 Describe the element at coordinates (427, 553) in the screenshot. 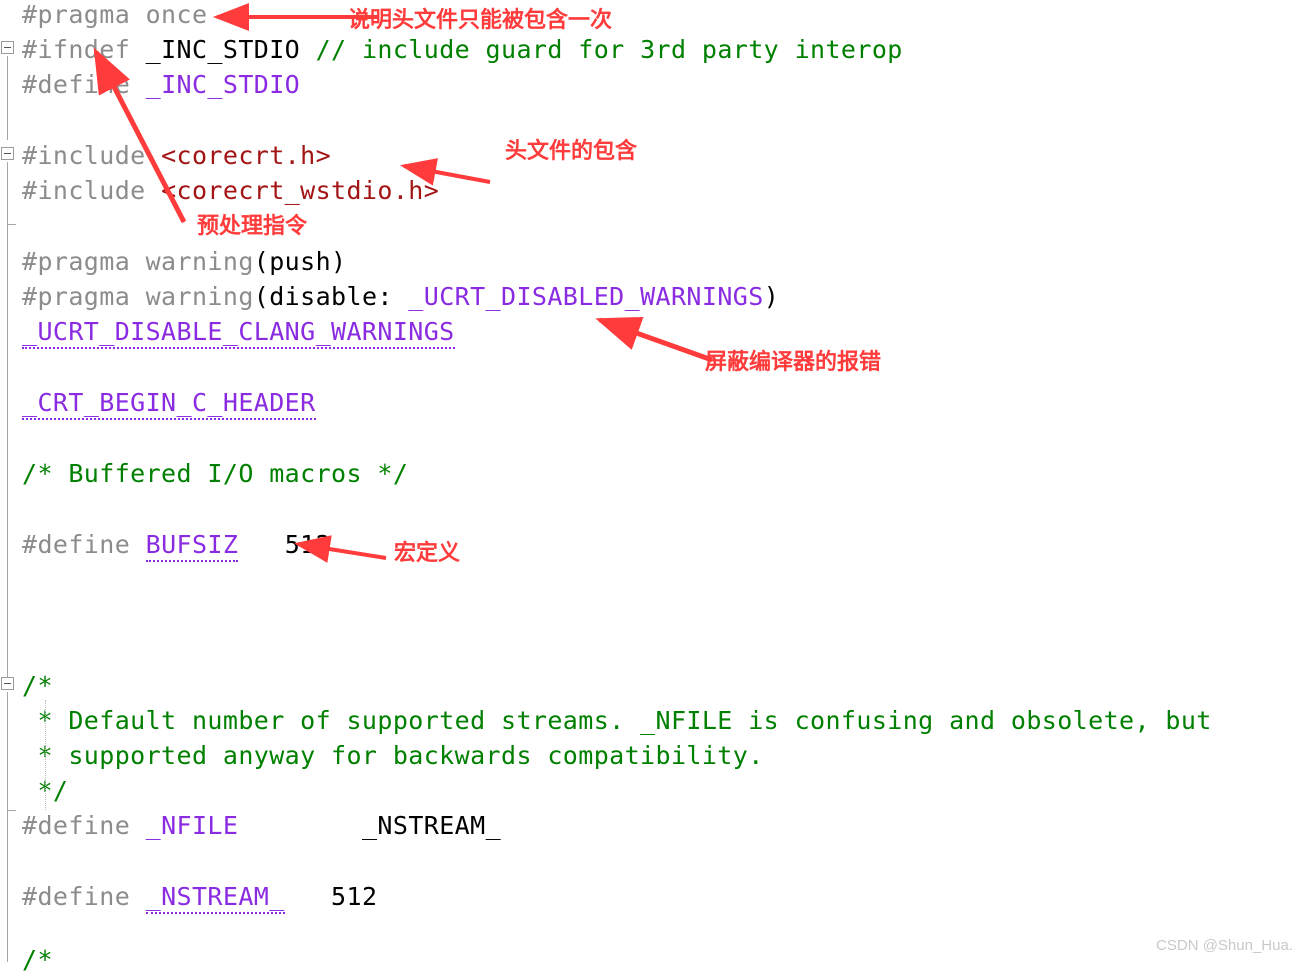

I see `anno-macro-definition: 宏定义` at that location.